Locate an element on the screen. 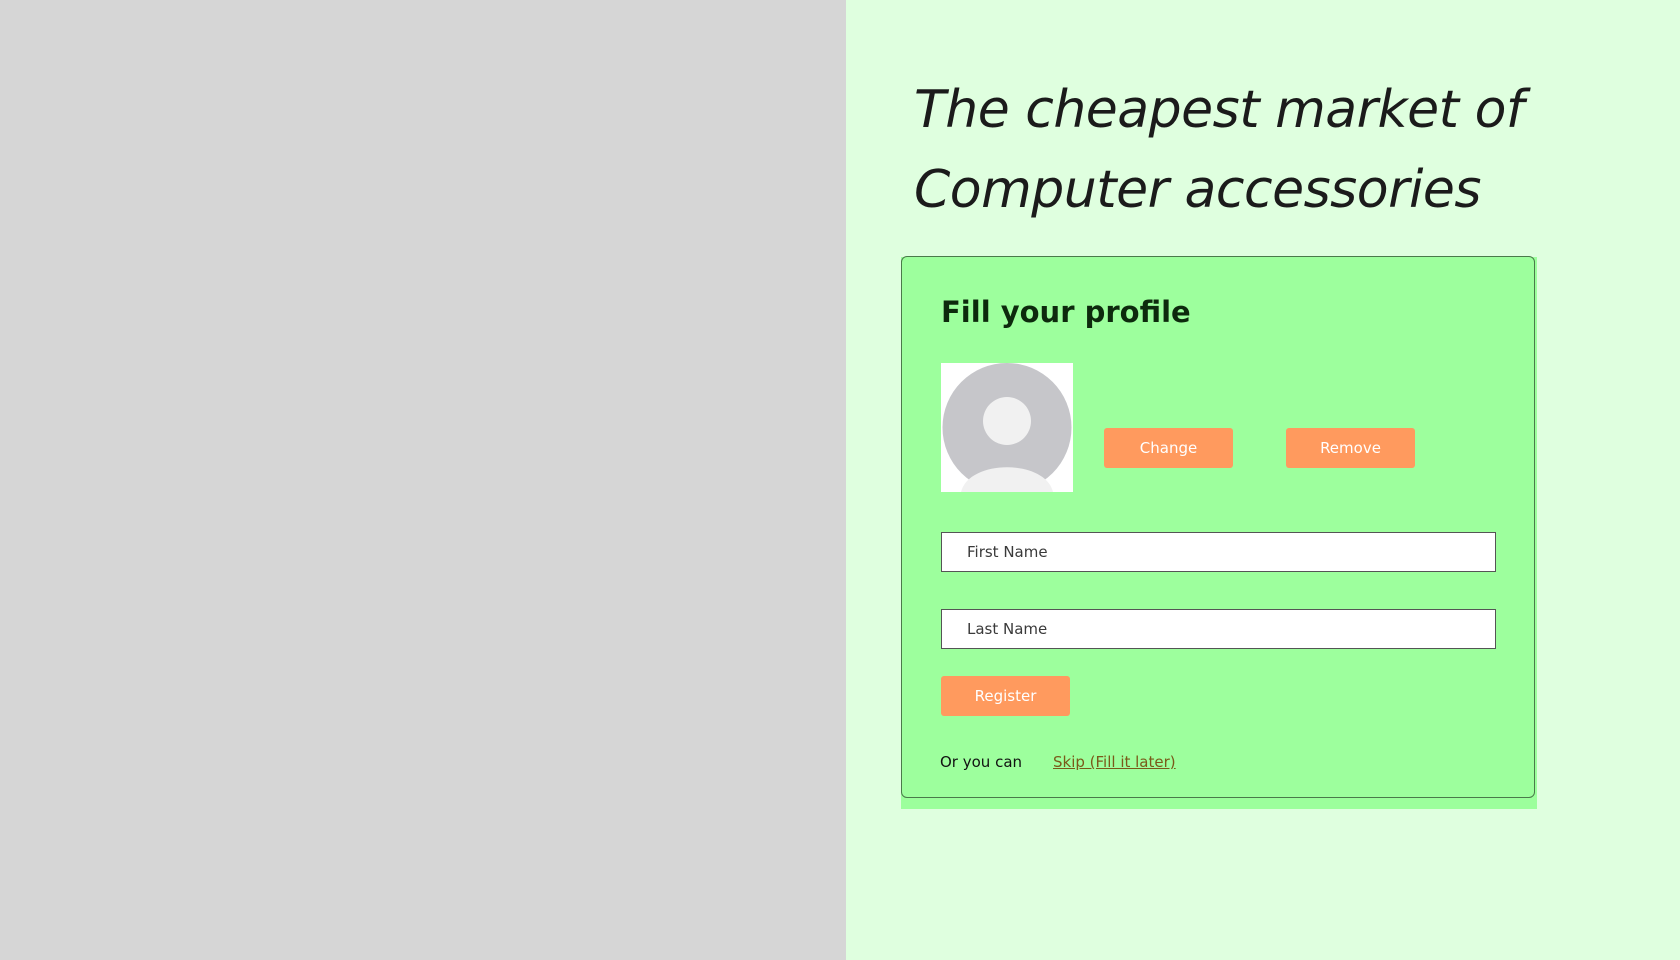 The image size is (1680, 960). avatar is located at coordinates (1007, 427).